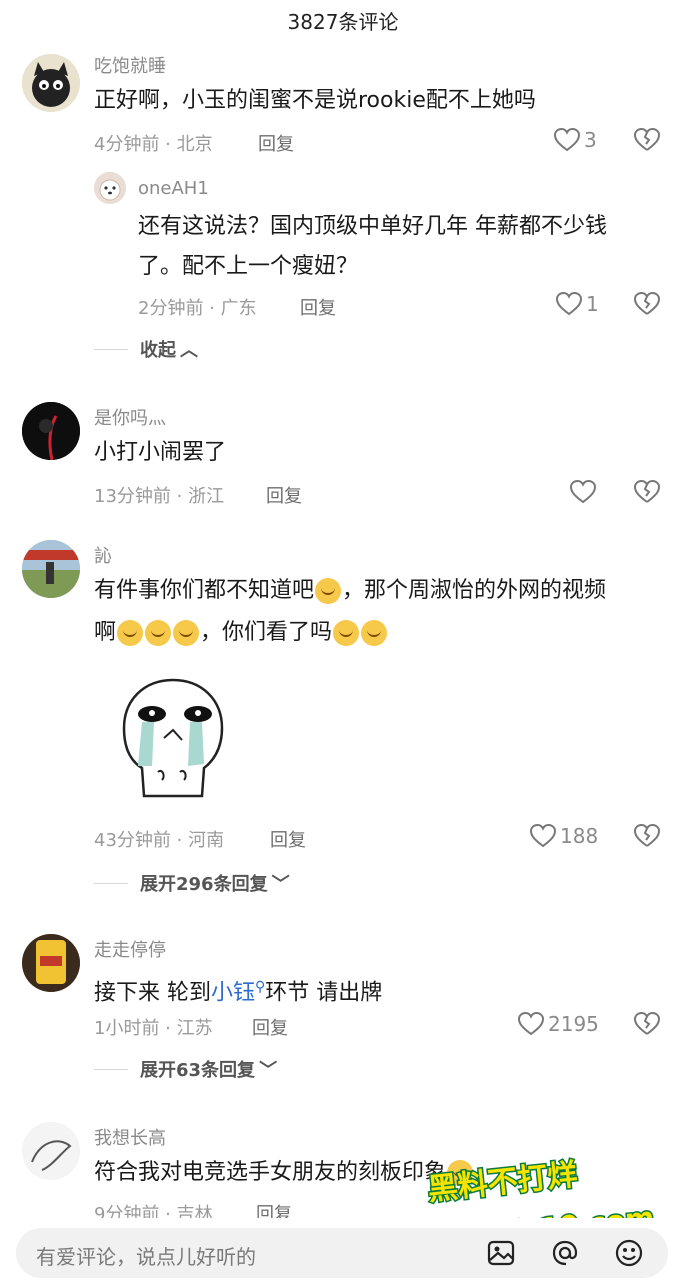  What do you see at coordinates (204, 884) in the screenshot?
I see `expand-label: 展开296条回复` at bounding box center [204, 884].